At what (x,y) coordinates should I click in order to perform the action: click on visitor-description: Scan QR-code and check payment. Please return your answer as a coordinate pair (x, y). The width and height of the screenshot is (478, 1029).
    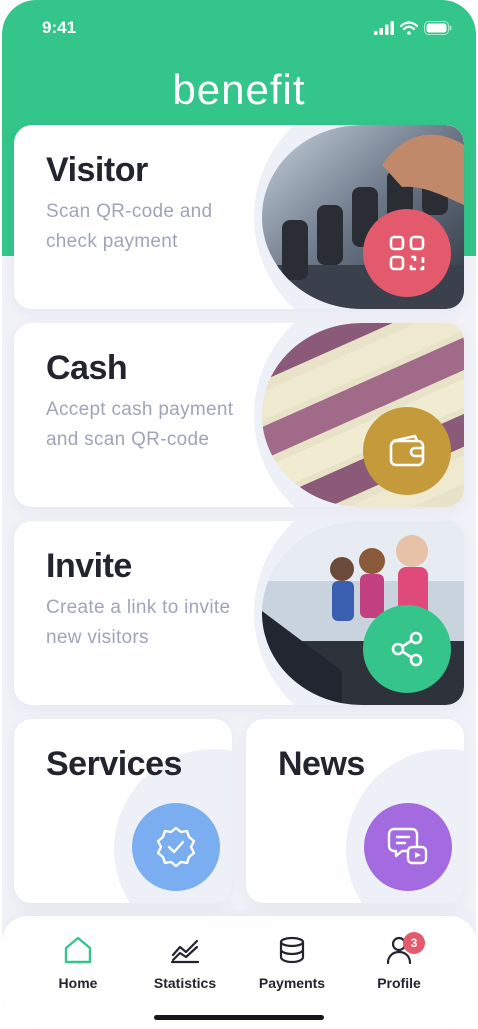
    Looking at the image, I should click on (129, 226).